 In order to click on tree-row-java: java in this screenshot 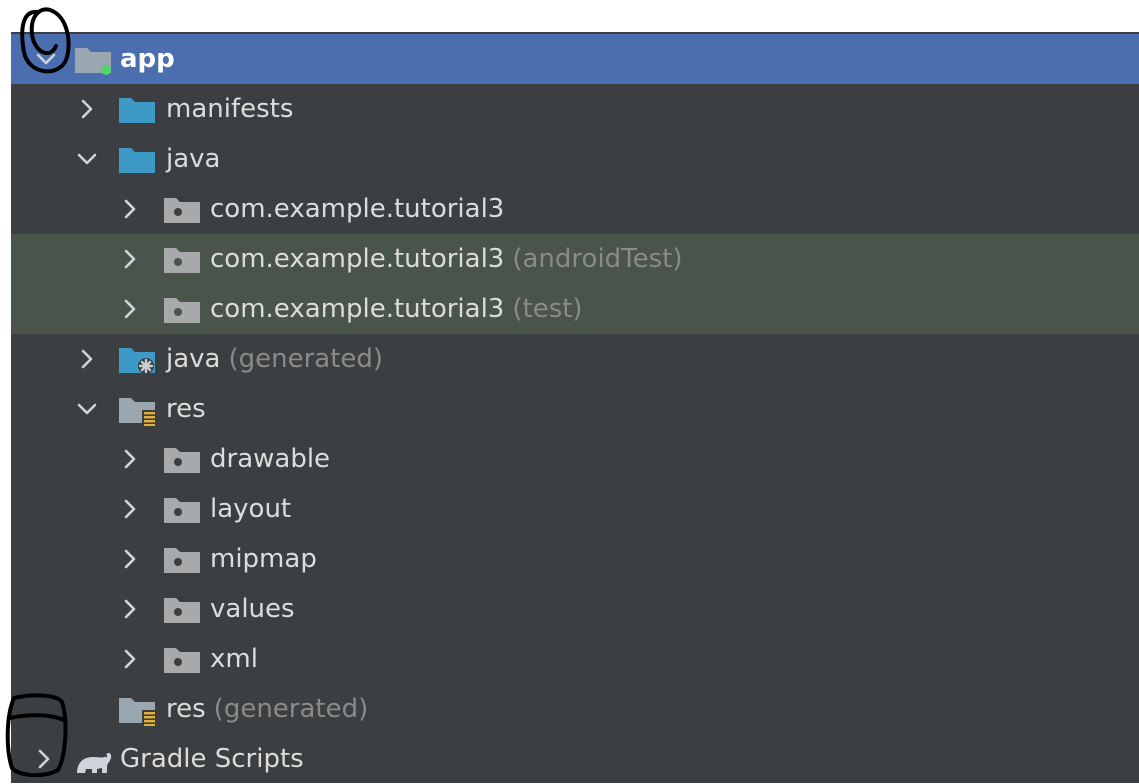, I will do `click(575, 159)`.